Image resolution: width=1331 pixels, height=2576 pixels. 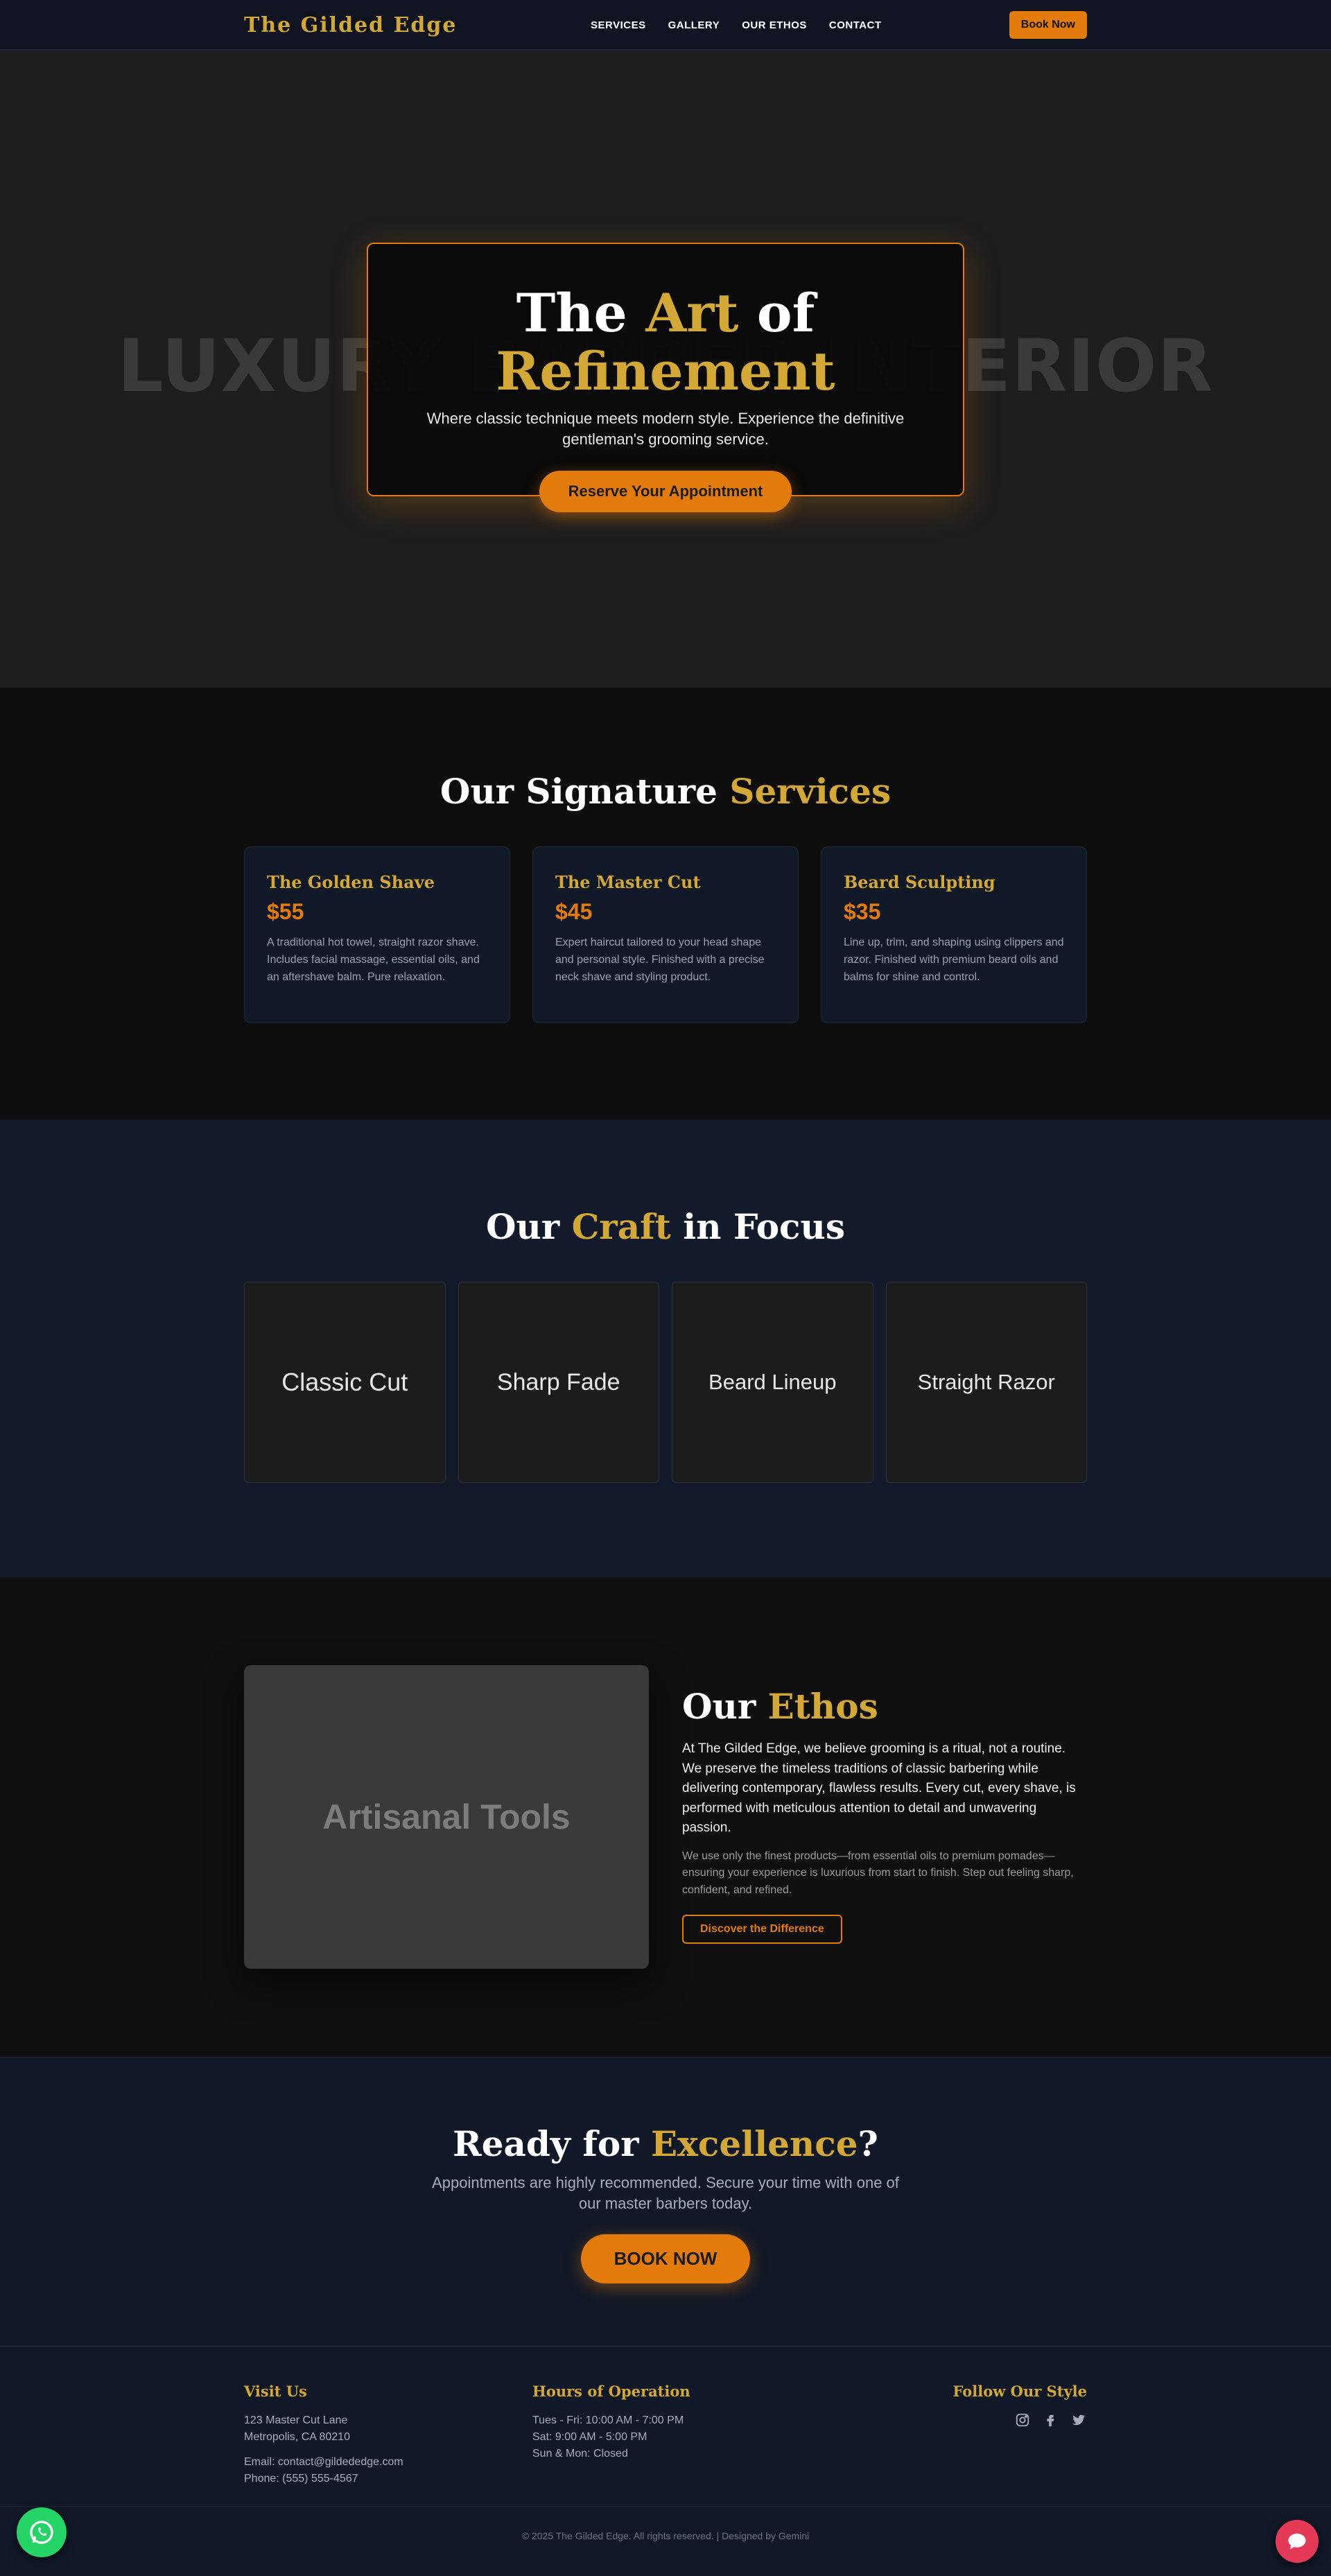 I want to click on book-now-cta-button: BOOK NOW, so click(x=665, y=2259).